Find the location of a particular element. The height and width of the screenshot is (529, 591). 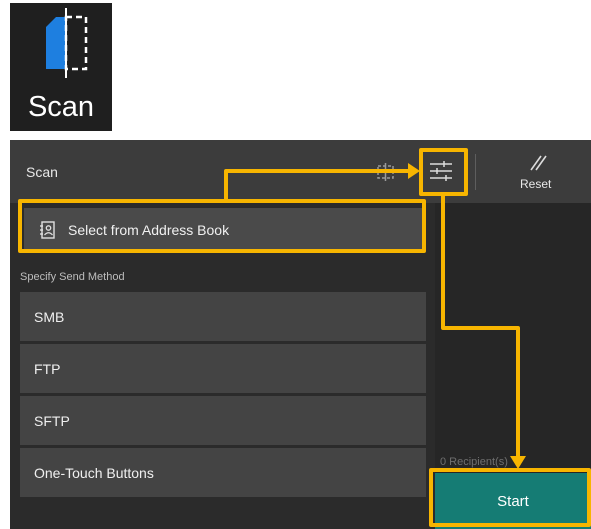

select-address-book-button: Select from Address Book is located at coordinates (224, 229).